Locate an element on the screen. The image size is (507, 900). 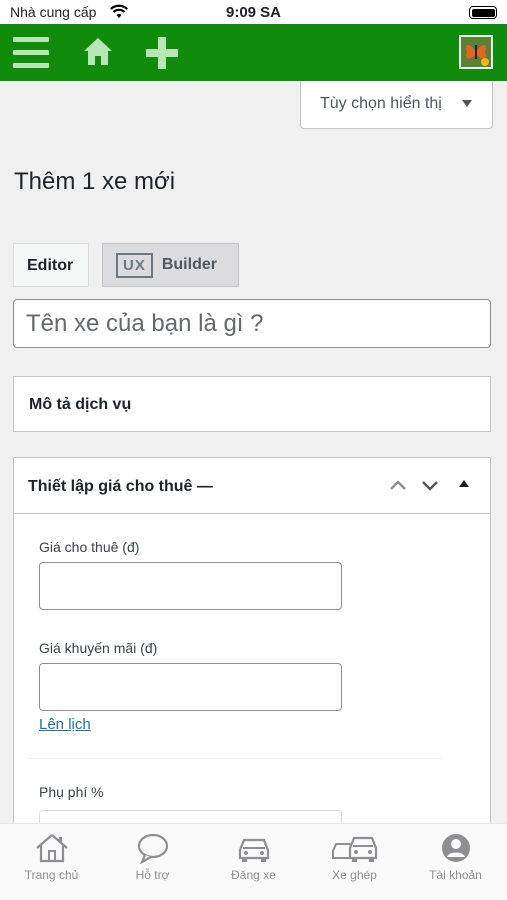
description-box-title: Mô tả dịch vụ is located at coordinates (80, 404).